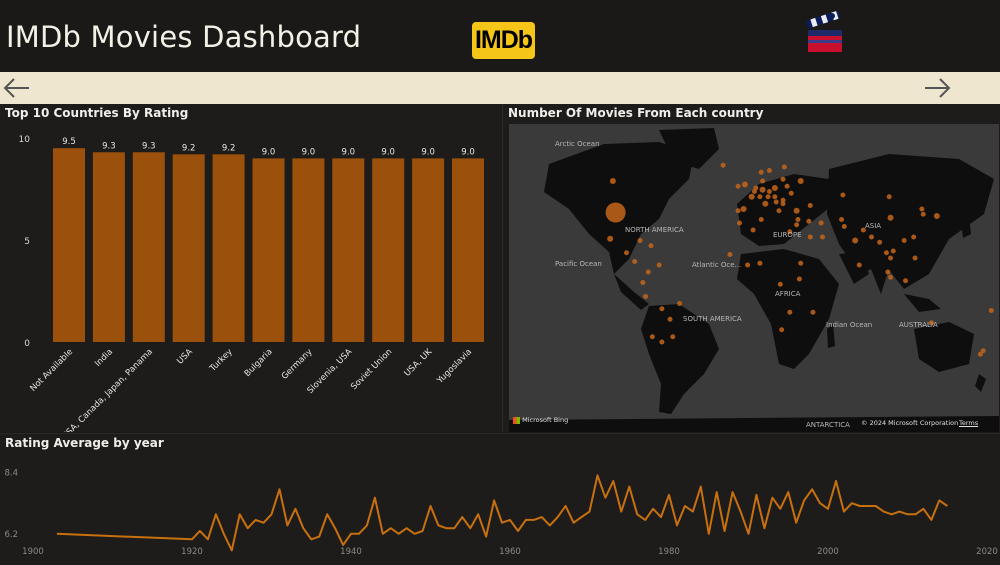 Image resolution: width=1000 pixels, height=565 pixels. Describe the element at coordinates (937, 88) in the screenshot. I see `forward-arrow-icon` at that location.